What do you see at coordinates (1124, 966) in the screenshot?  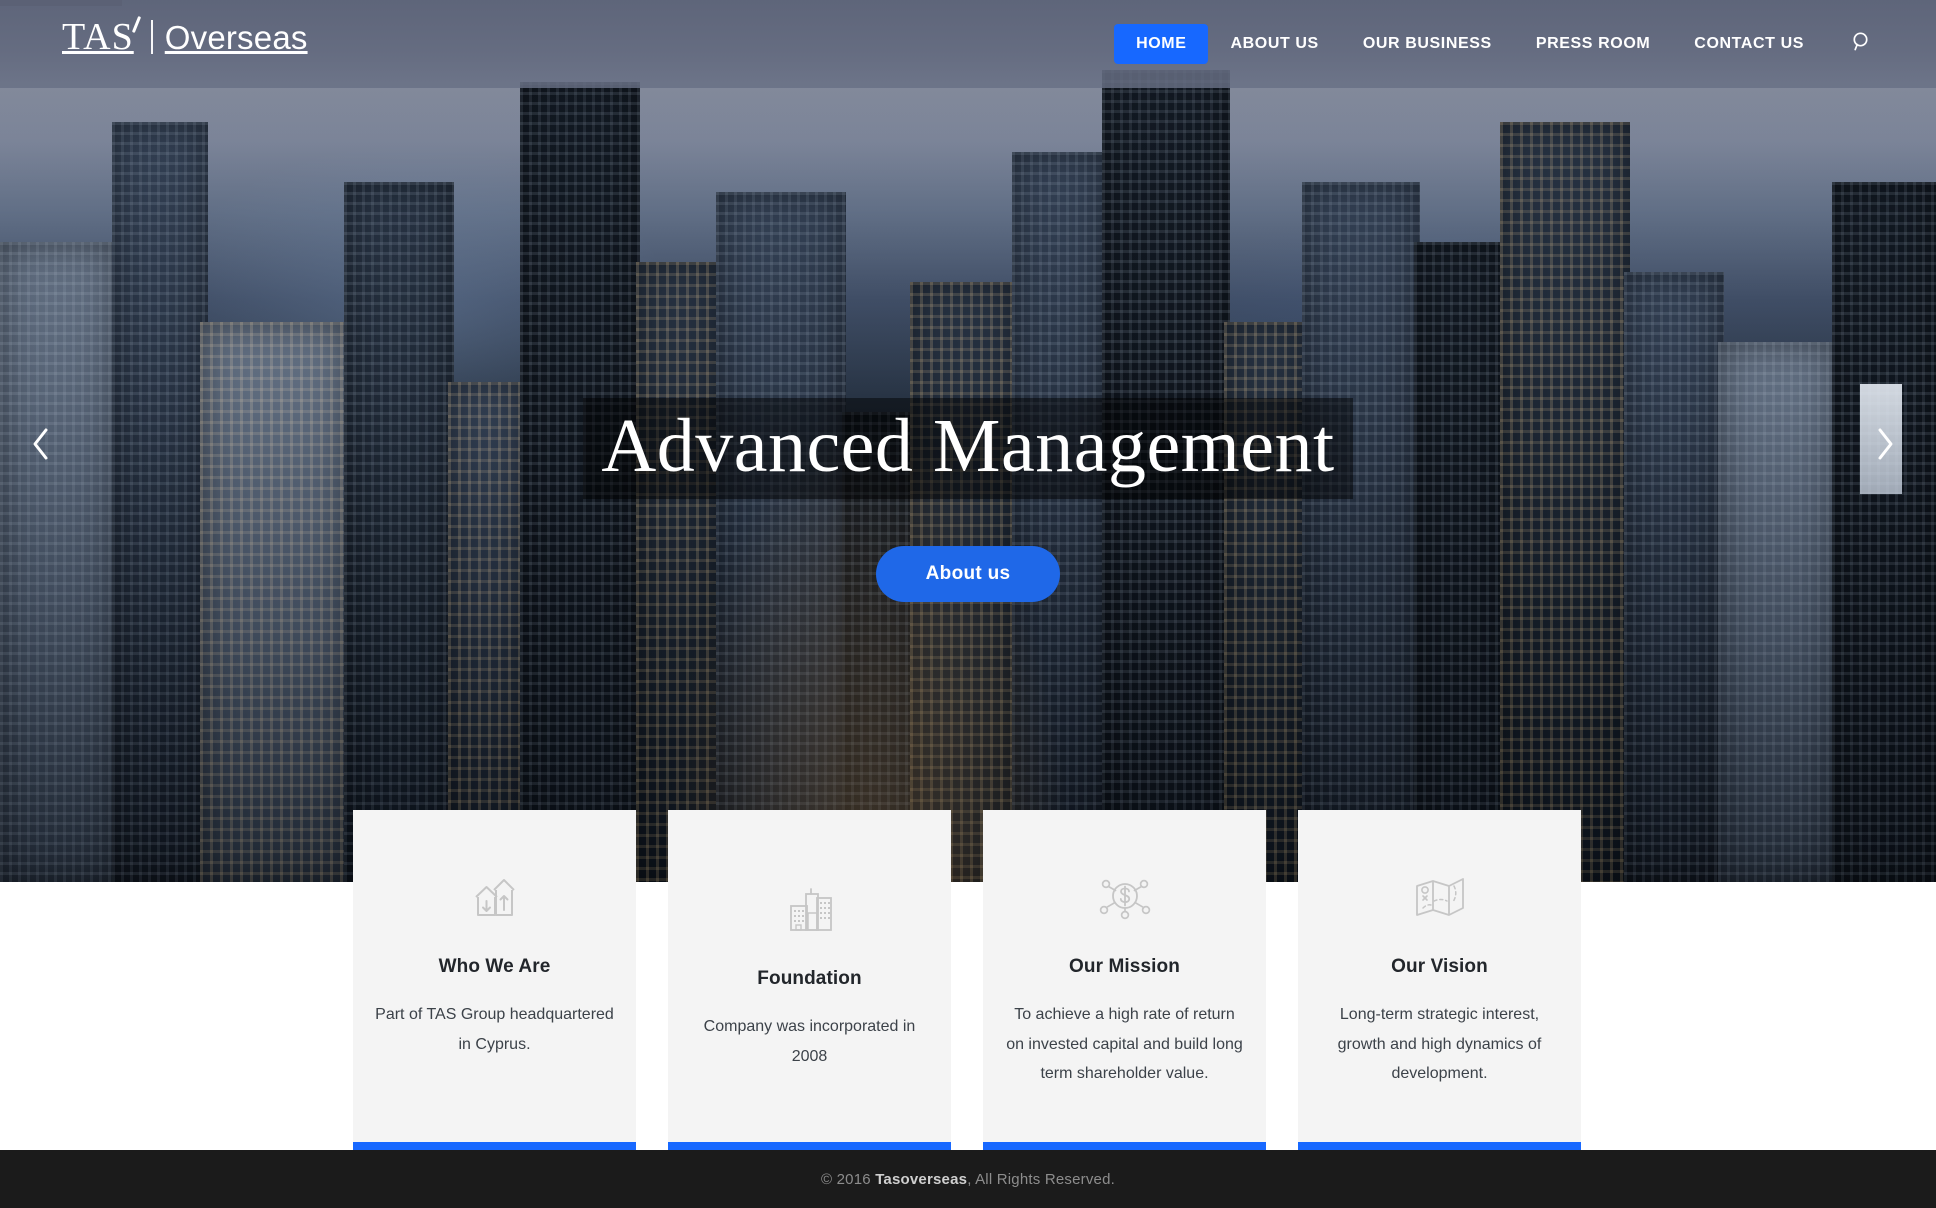 I see `card-title: Our Mission` at bounding box center [1124, 966].